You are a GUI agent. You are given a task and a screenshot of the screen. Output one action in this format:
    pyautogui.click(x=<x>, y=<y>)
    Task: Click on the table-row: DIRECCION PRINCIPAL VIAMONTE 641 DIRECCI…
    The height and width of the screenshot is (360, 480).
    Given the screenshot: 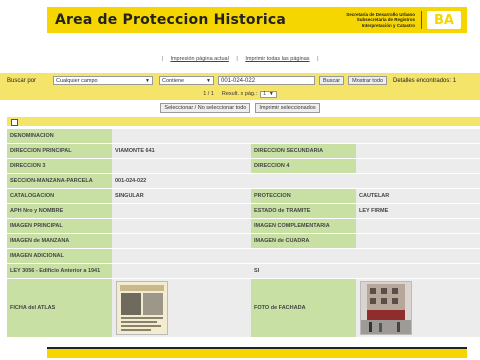 What is the action you would take?
    pyautogui.click(x=243, y=151)
    